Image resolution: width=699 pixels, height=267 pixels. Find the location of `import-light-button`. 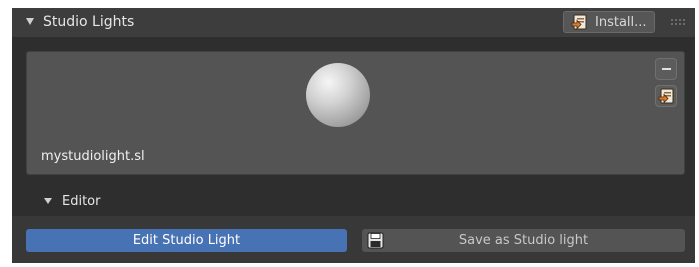

import-light-button is located at coordinates (666, 96).